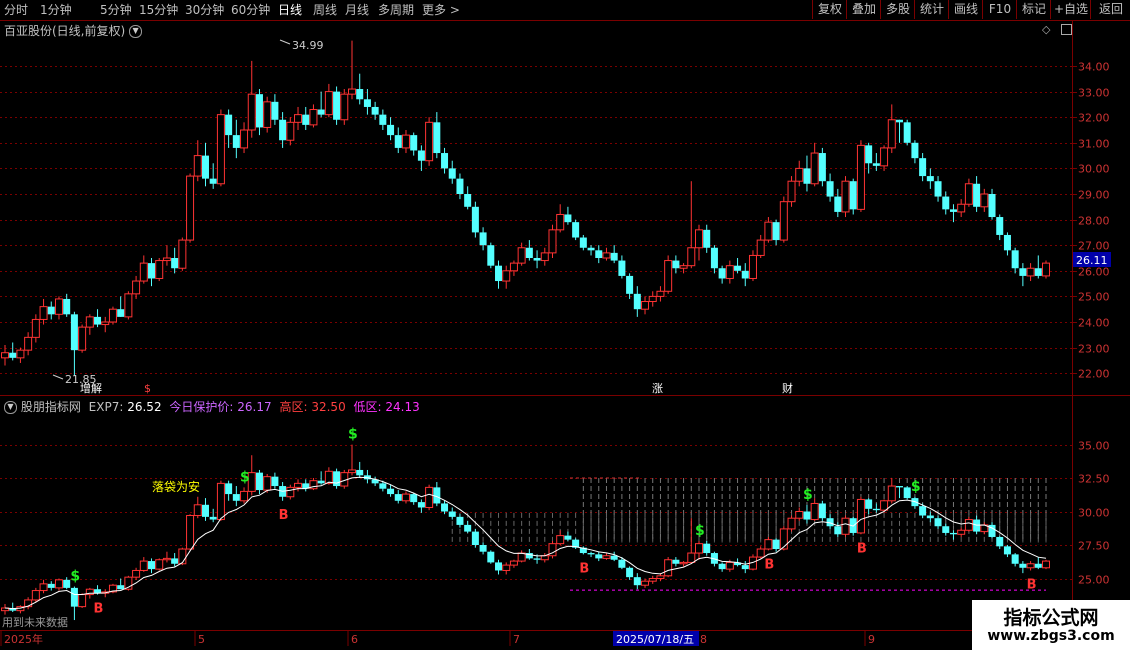 Image resolution: width=1130 pixels, height=650 pixels. What do you see at coordinates (1051, 618) in the screenshot?
I see `watermark-title: 指标公式网` at bounding box center [1051, 618].